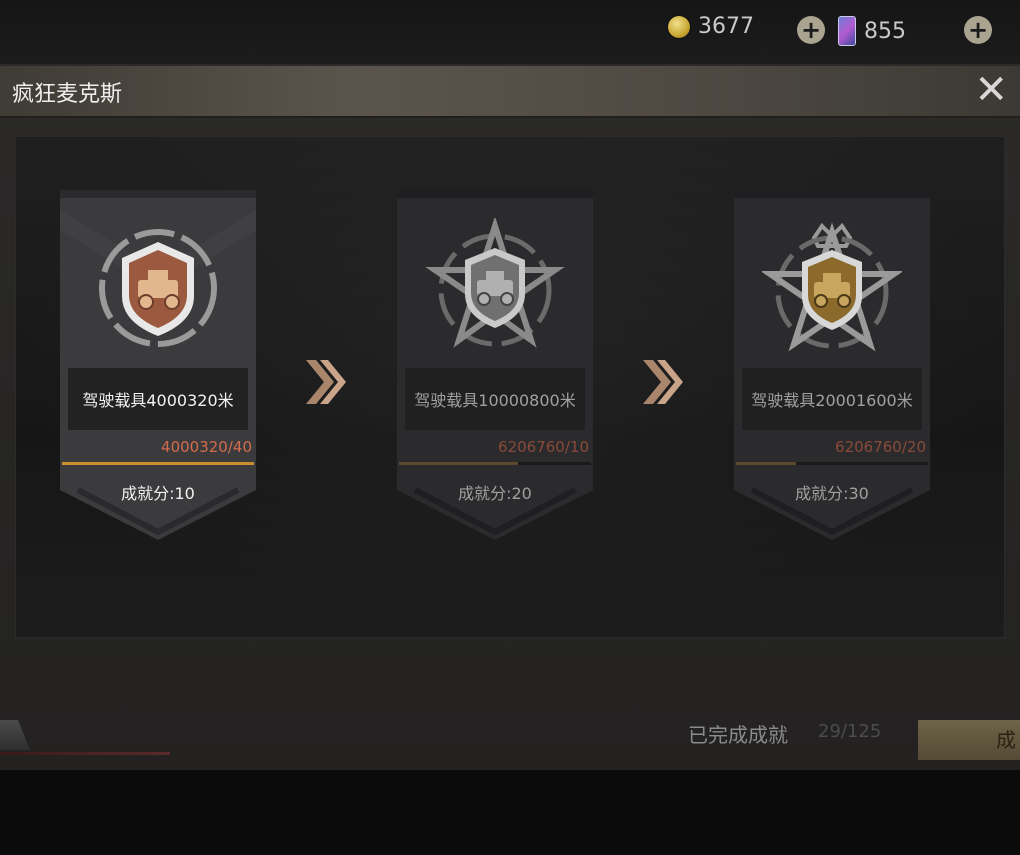 This screenshot has height=855, width=1020. Describe the element at coordinates (738, 735) in the screenshot. I see `completed-achievements-label: 已完成成就` at that location.